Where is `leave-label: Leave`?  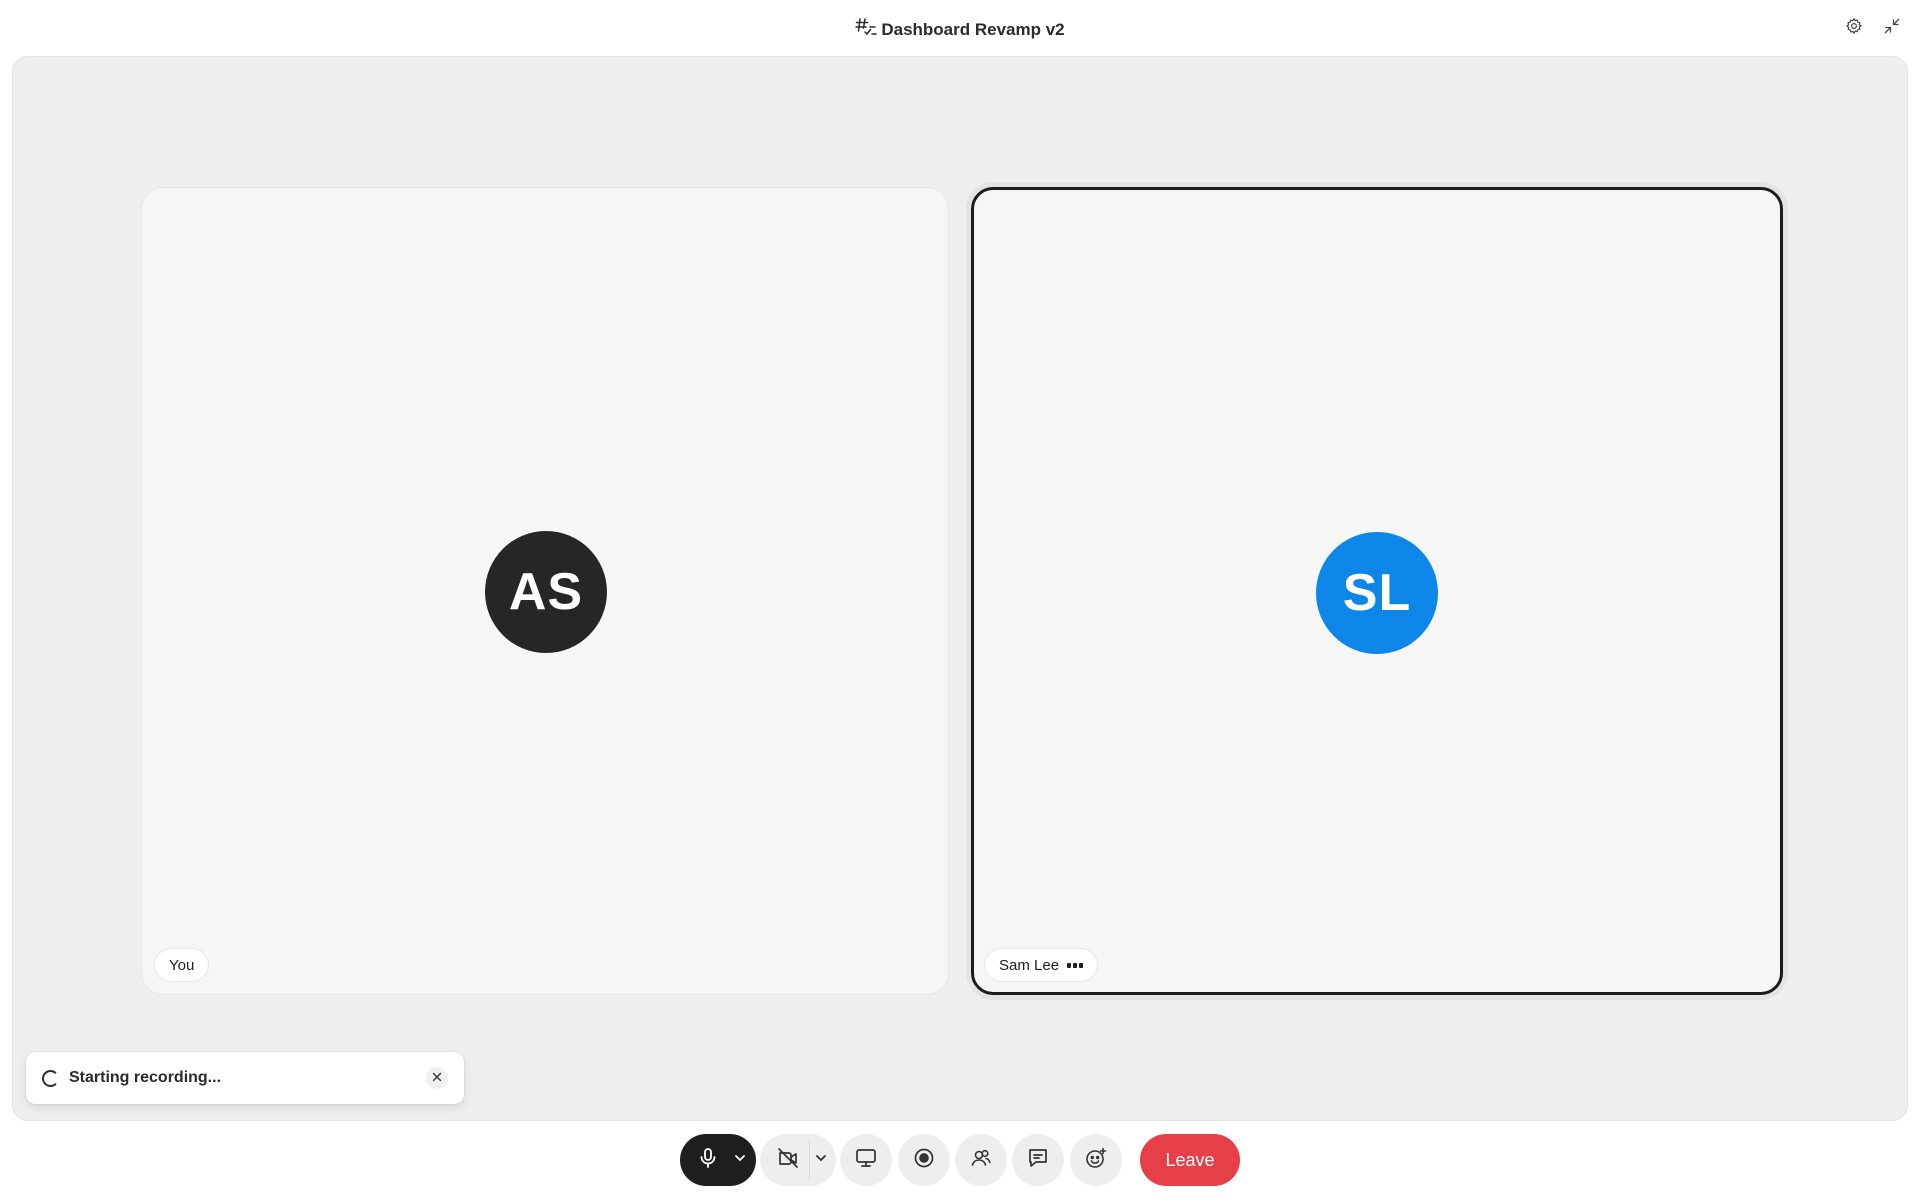 leave-label: Leave is located at coordinates (1190, 1159).